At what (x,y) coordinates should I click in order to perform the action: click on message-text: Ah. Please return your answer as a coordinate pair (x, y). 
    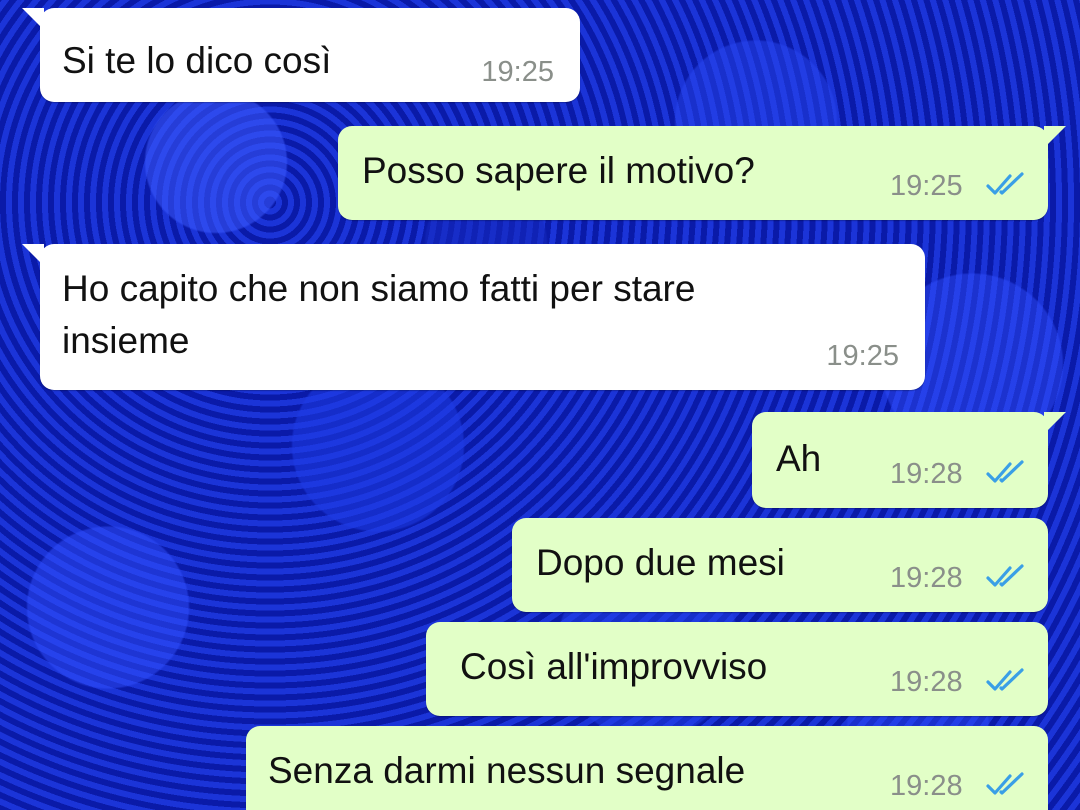
    Looking at the image, I should click on (799, 458).